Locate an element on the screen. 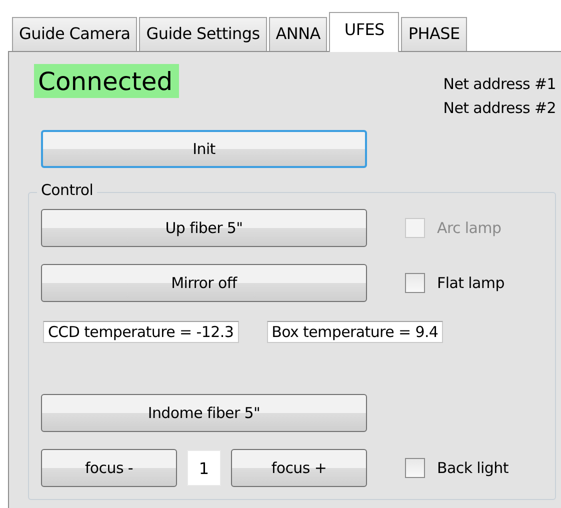 The width and height of the screenshot is (561, 508). tab: ANNA is located at coordinates (298, 34).